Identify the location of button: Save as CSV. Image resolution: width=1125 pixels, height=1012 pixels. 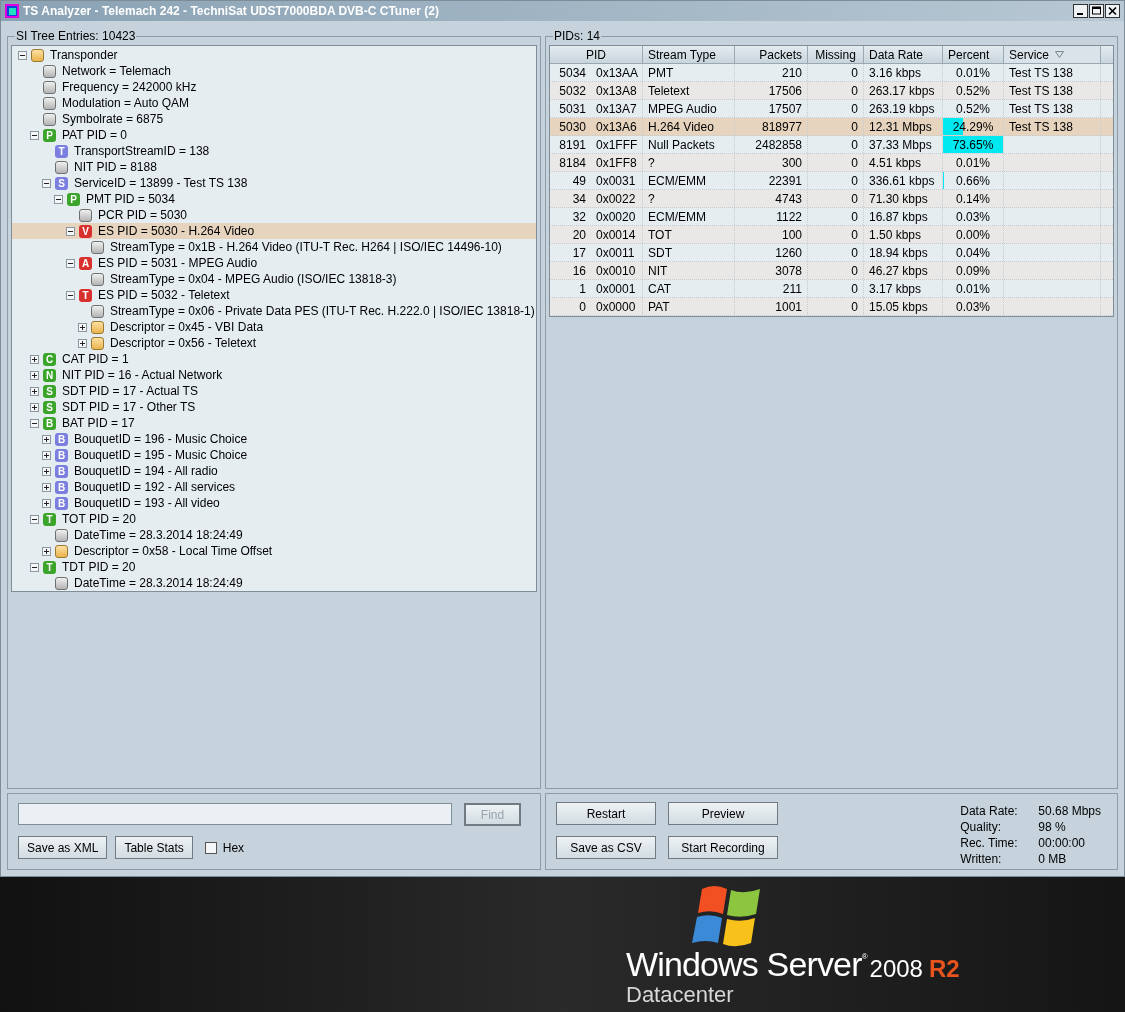
(606, 847).